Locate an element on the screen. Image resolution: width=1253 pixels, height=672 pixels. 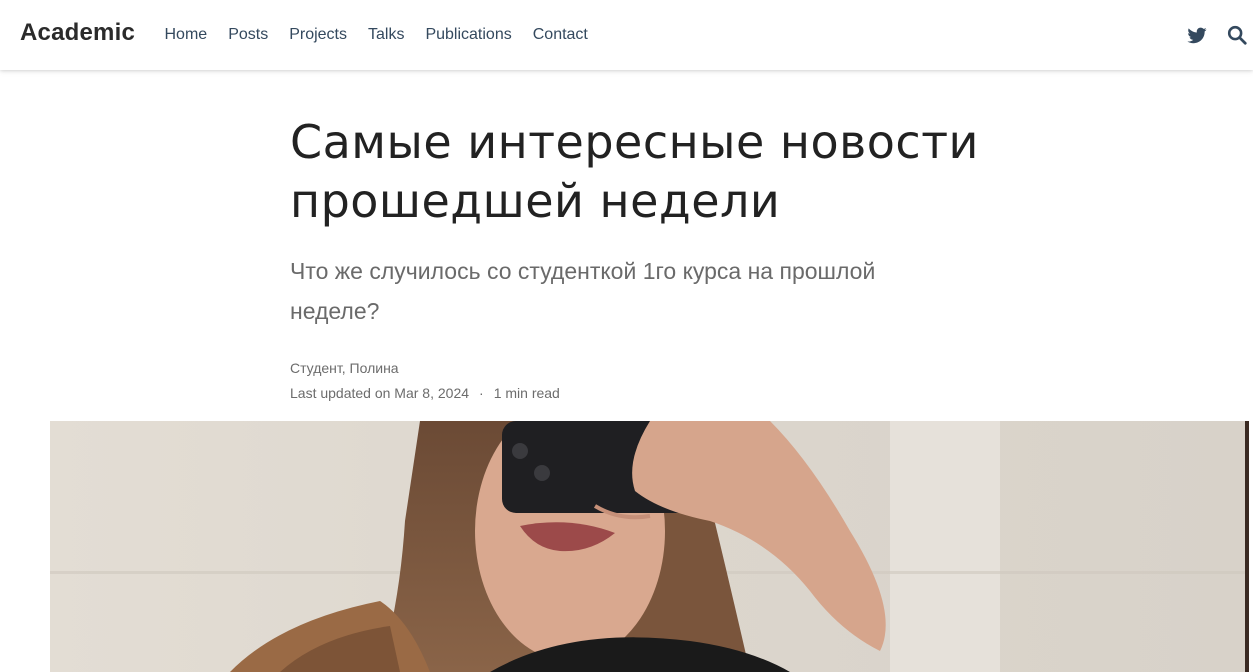
nav-contact: Contact is located at coordinates (560, 35).